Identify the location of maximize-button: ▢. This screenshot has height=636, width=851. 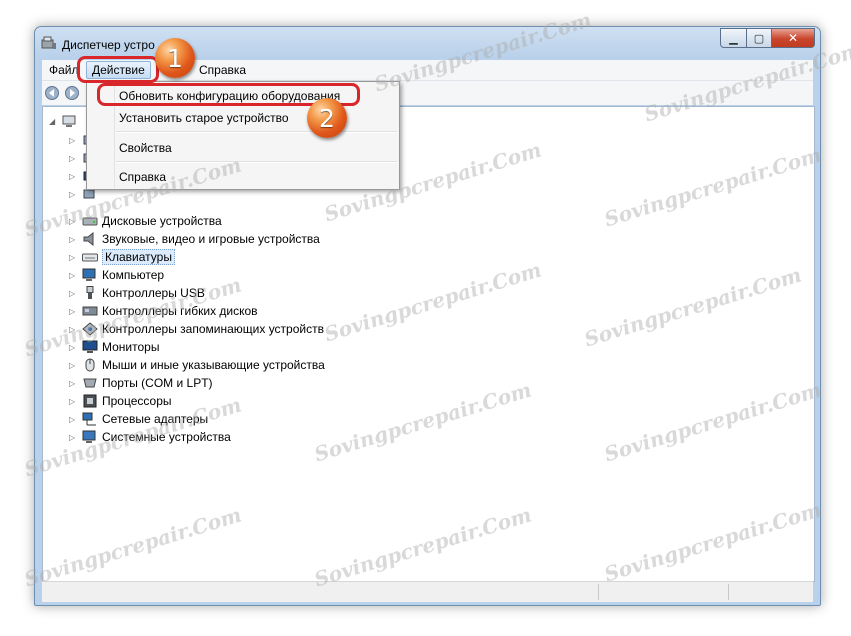
(759, 38).